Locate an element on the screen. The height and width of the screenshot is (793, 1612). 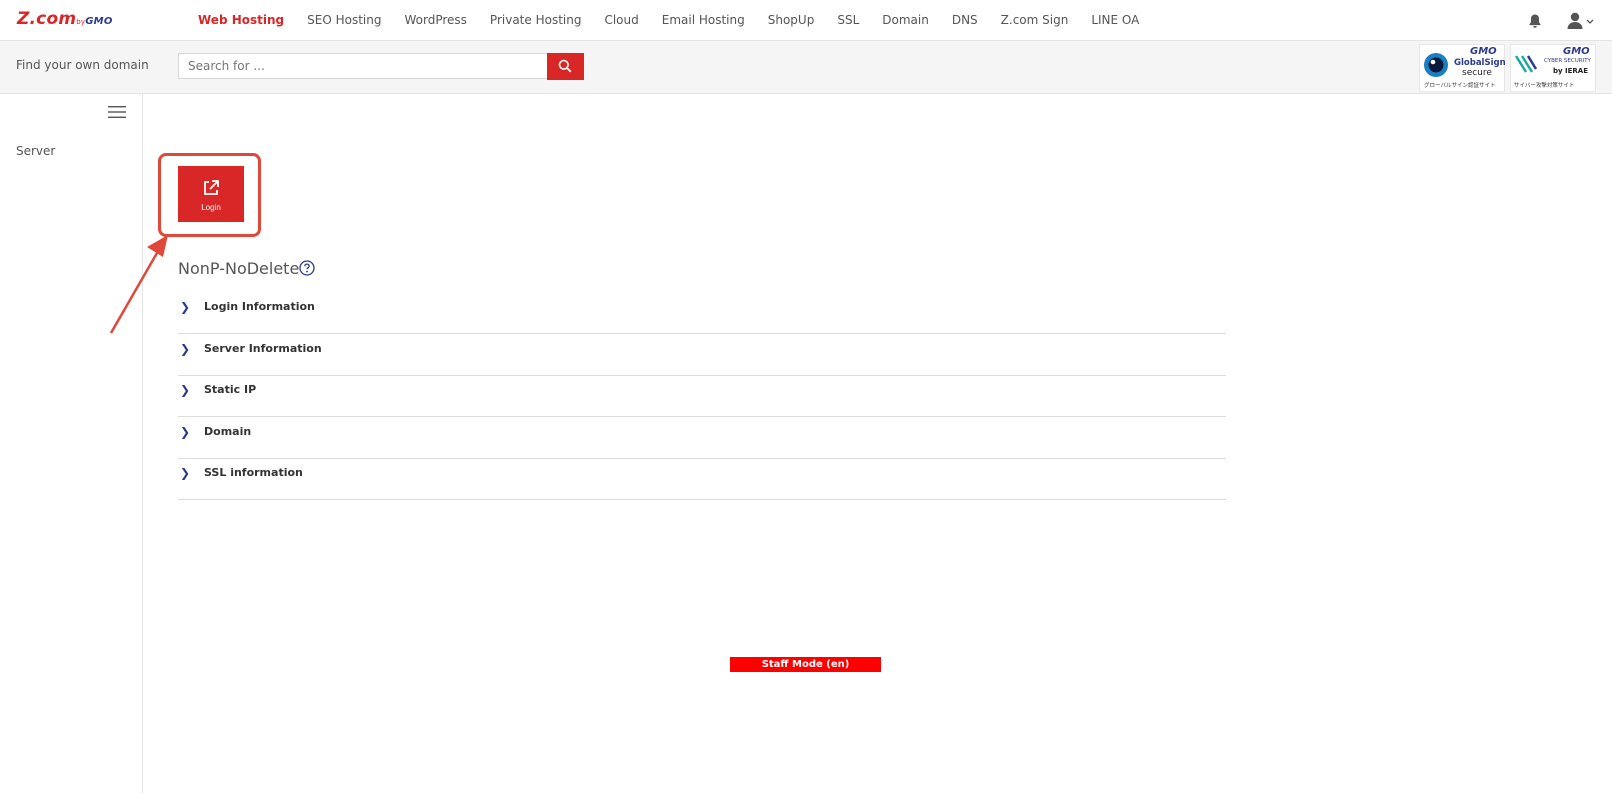
section-label: Domain is located at coordinates (228, 431).